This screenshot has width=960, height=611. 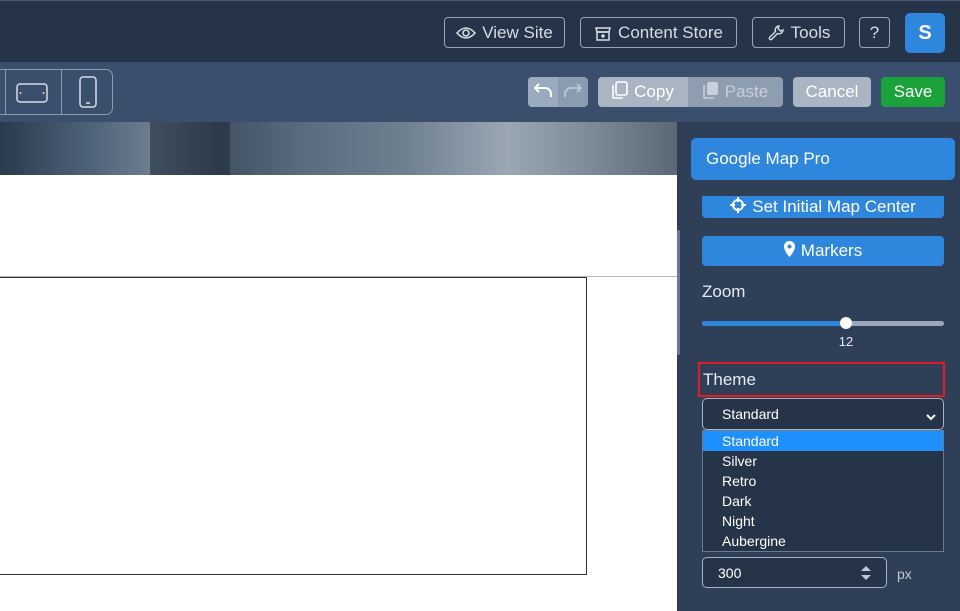 I want to click on copy-label: Copy, so click(x=654, y=91).